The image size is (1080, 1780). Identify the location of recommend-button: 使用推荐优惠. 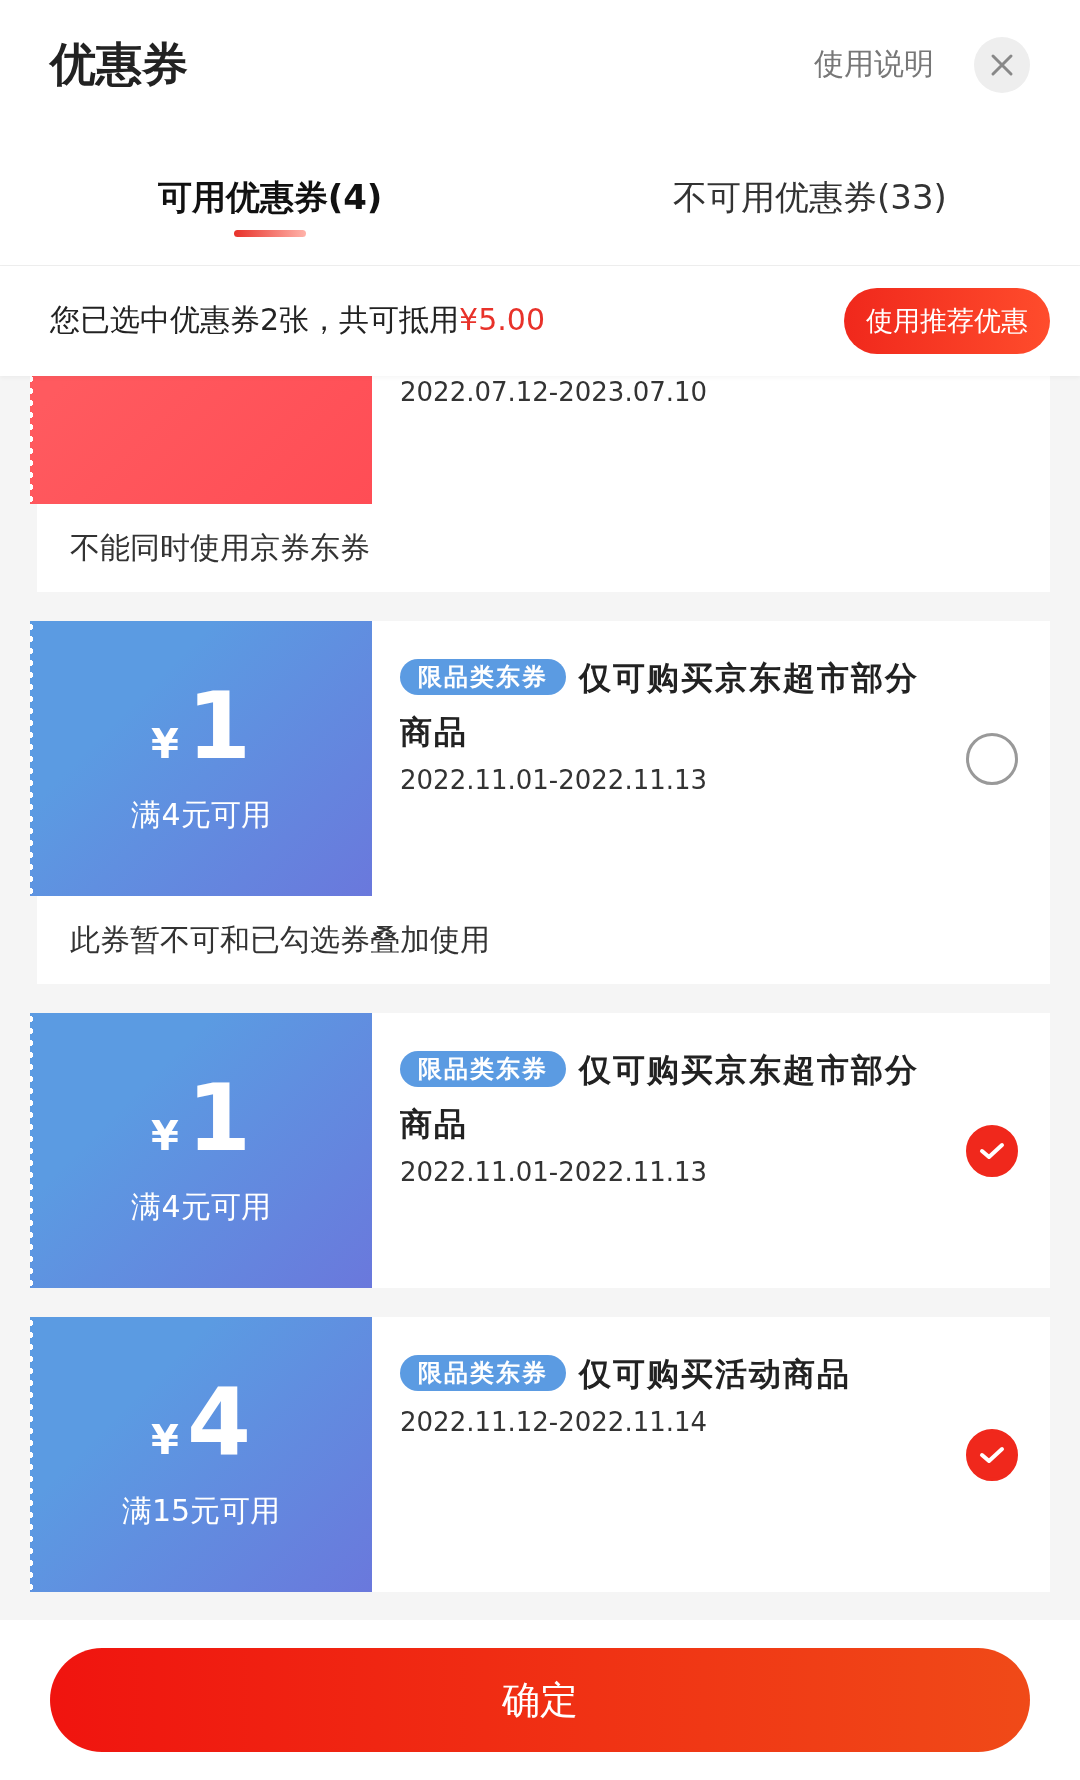
(947, 320).